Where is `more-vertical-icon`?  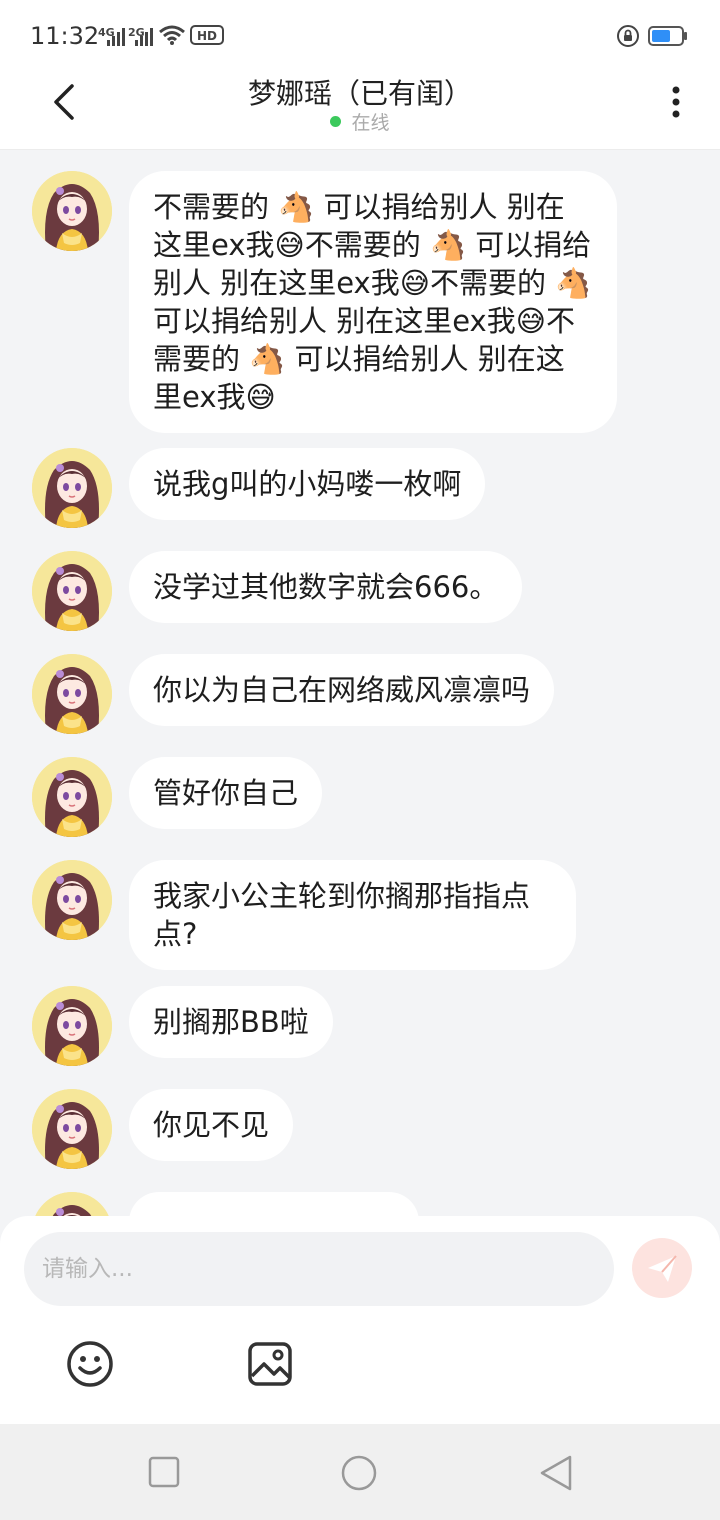 more-vertical-icon is located at coordinates (676, 102).